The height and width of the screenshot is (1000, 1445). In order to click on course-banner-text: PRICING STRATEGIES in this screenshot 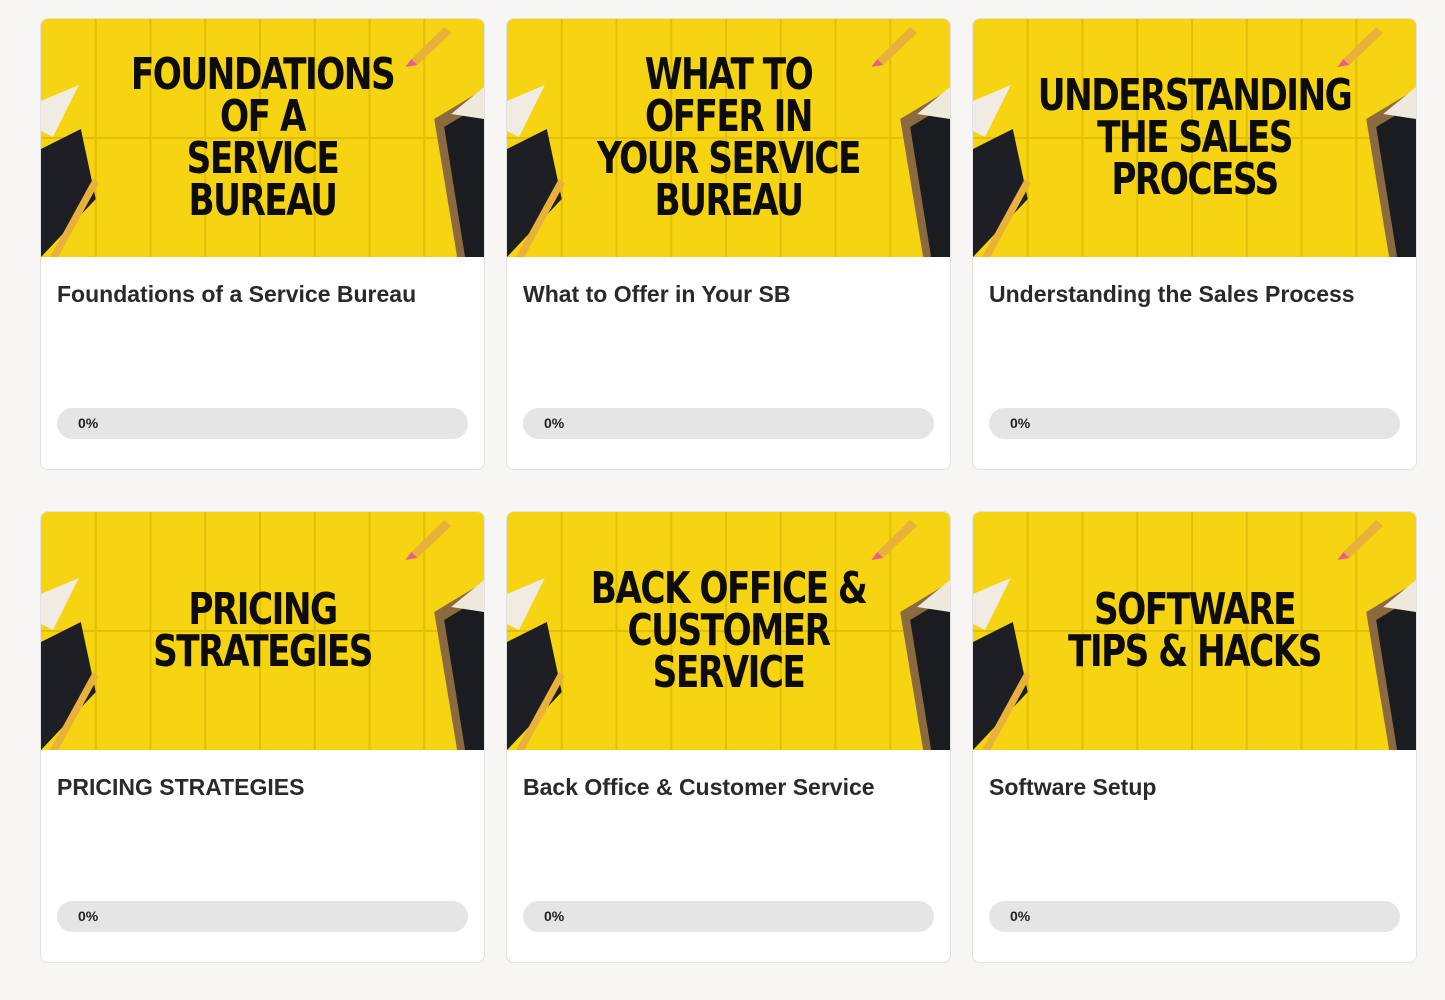, I will do `click(263, 630)`.